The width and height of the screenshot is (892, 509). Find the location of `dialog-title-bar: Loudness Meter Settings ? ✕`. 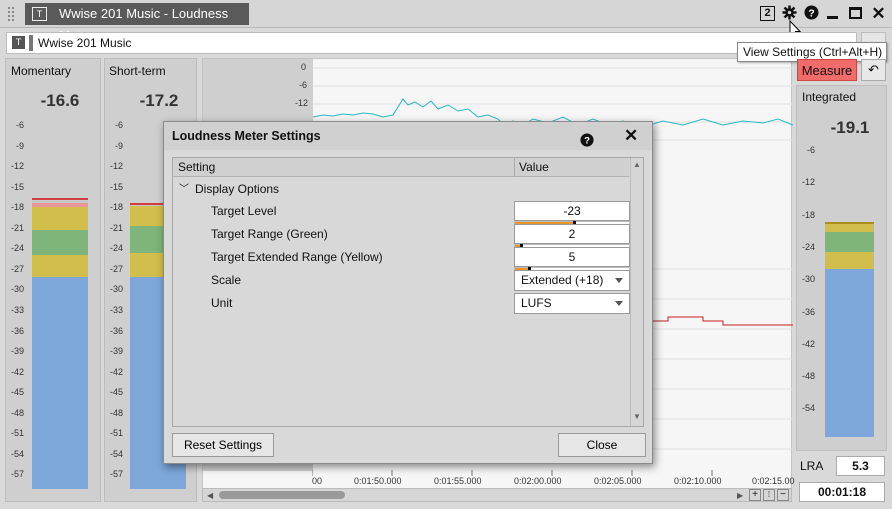

dialog-title-bar: Loudness Meter Settings ? ✕ is located at coordinates (408, 136).